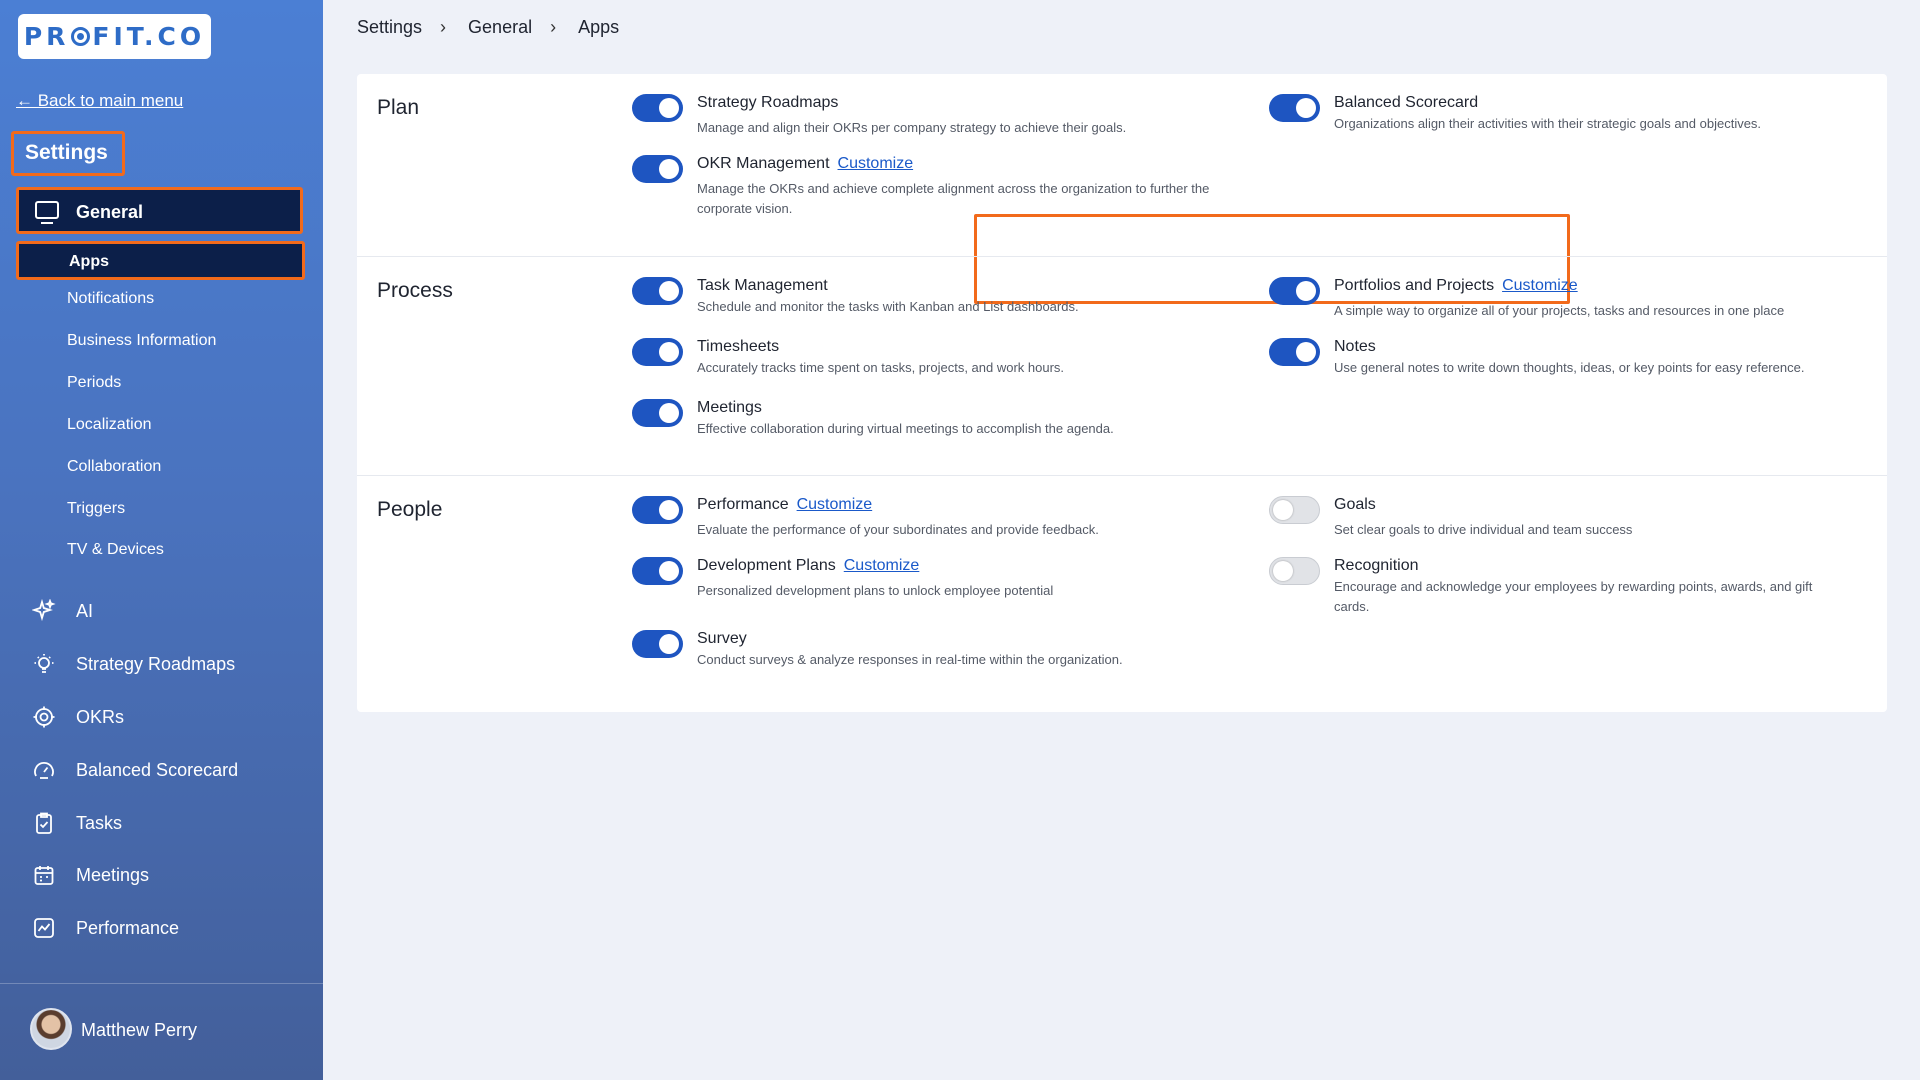 This screenshot has height=1080, width=1920. I want to click on calendar-icon, so click(44, 875).